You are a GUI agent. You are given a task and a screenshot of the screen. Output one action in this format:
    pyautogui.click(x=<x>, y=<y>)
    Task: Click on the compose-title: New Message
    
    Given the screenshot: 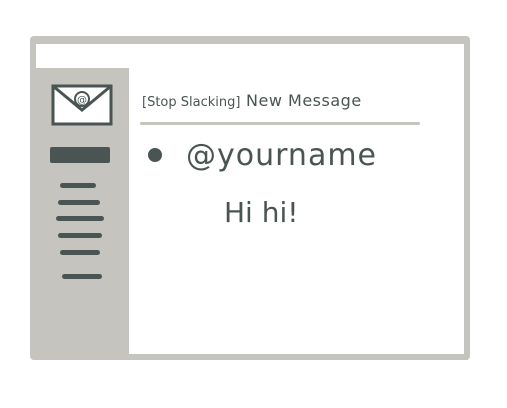 What is the action you would take?
    pyautogui.click(x=304, y=100)
    